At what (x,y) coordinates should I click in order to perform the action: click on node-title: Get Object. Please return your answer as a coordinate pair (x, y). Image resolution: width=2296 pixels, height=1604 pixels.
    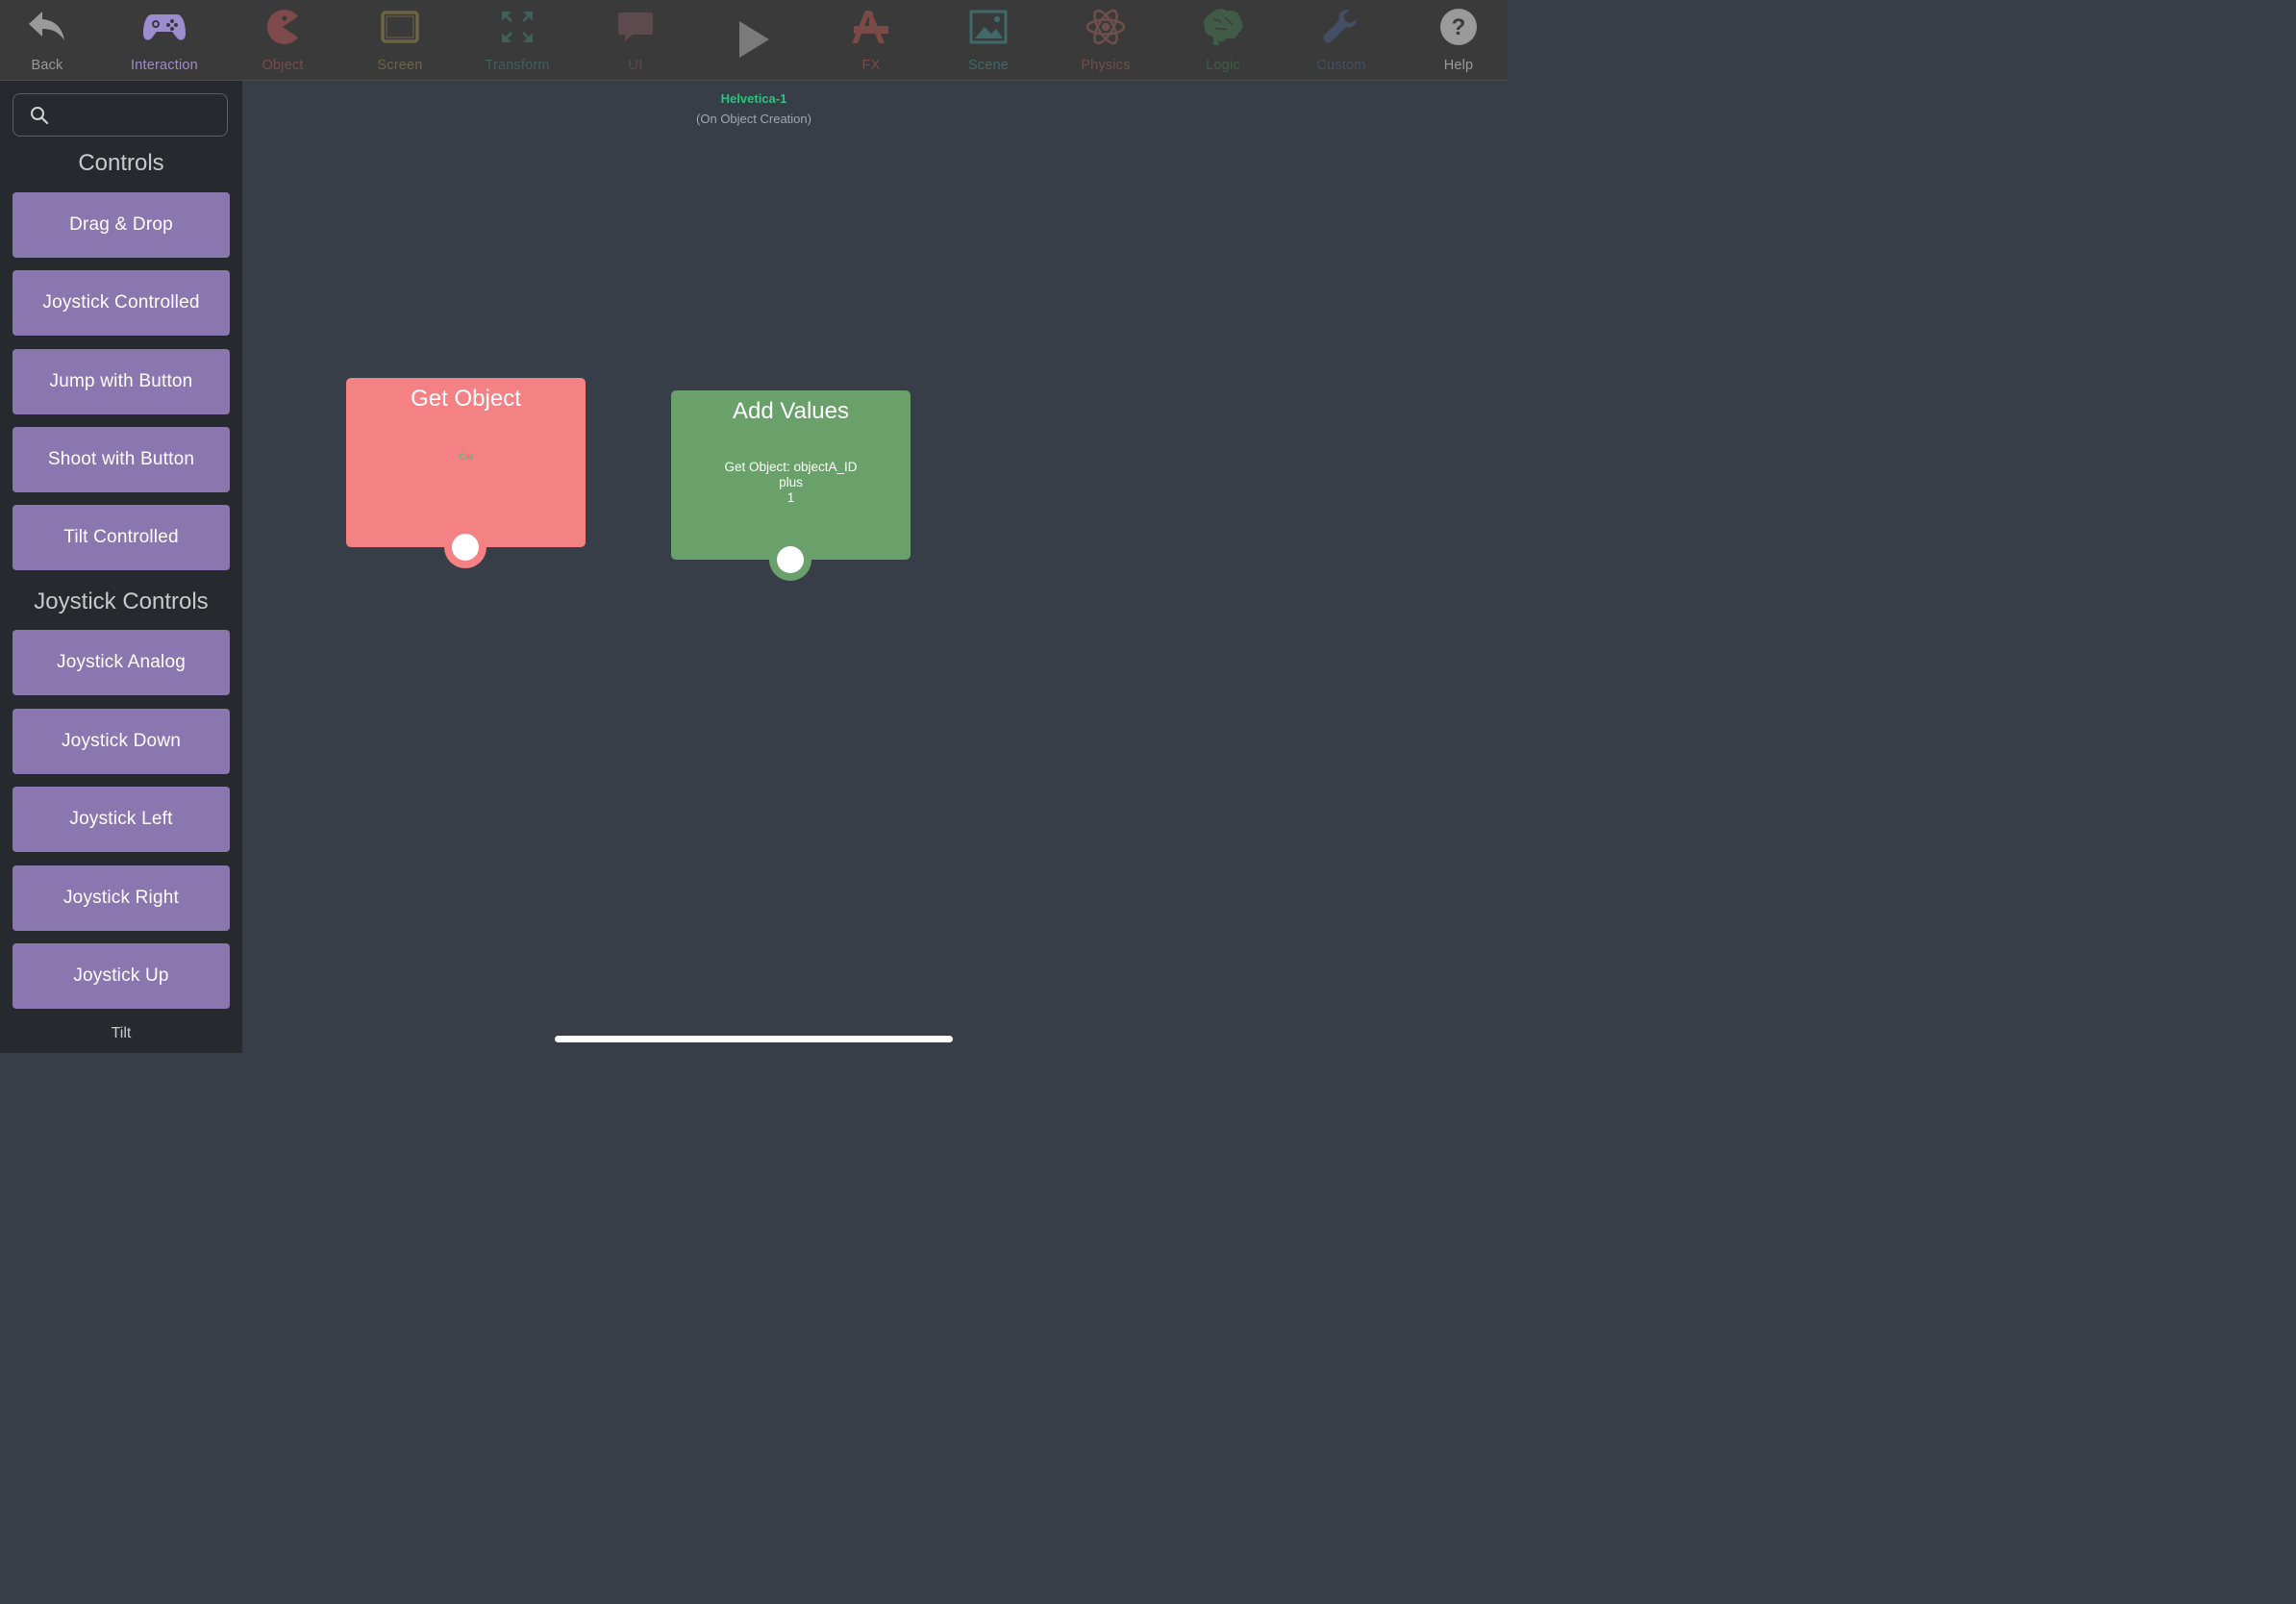
    Looking at the image, I should click on (466, 399).